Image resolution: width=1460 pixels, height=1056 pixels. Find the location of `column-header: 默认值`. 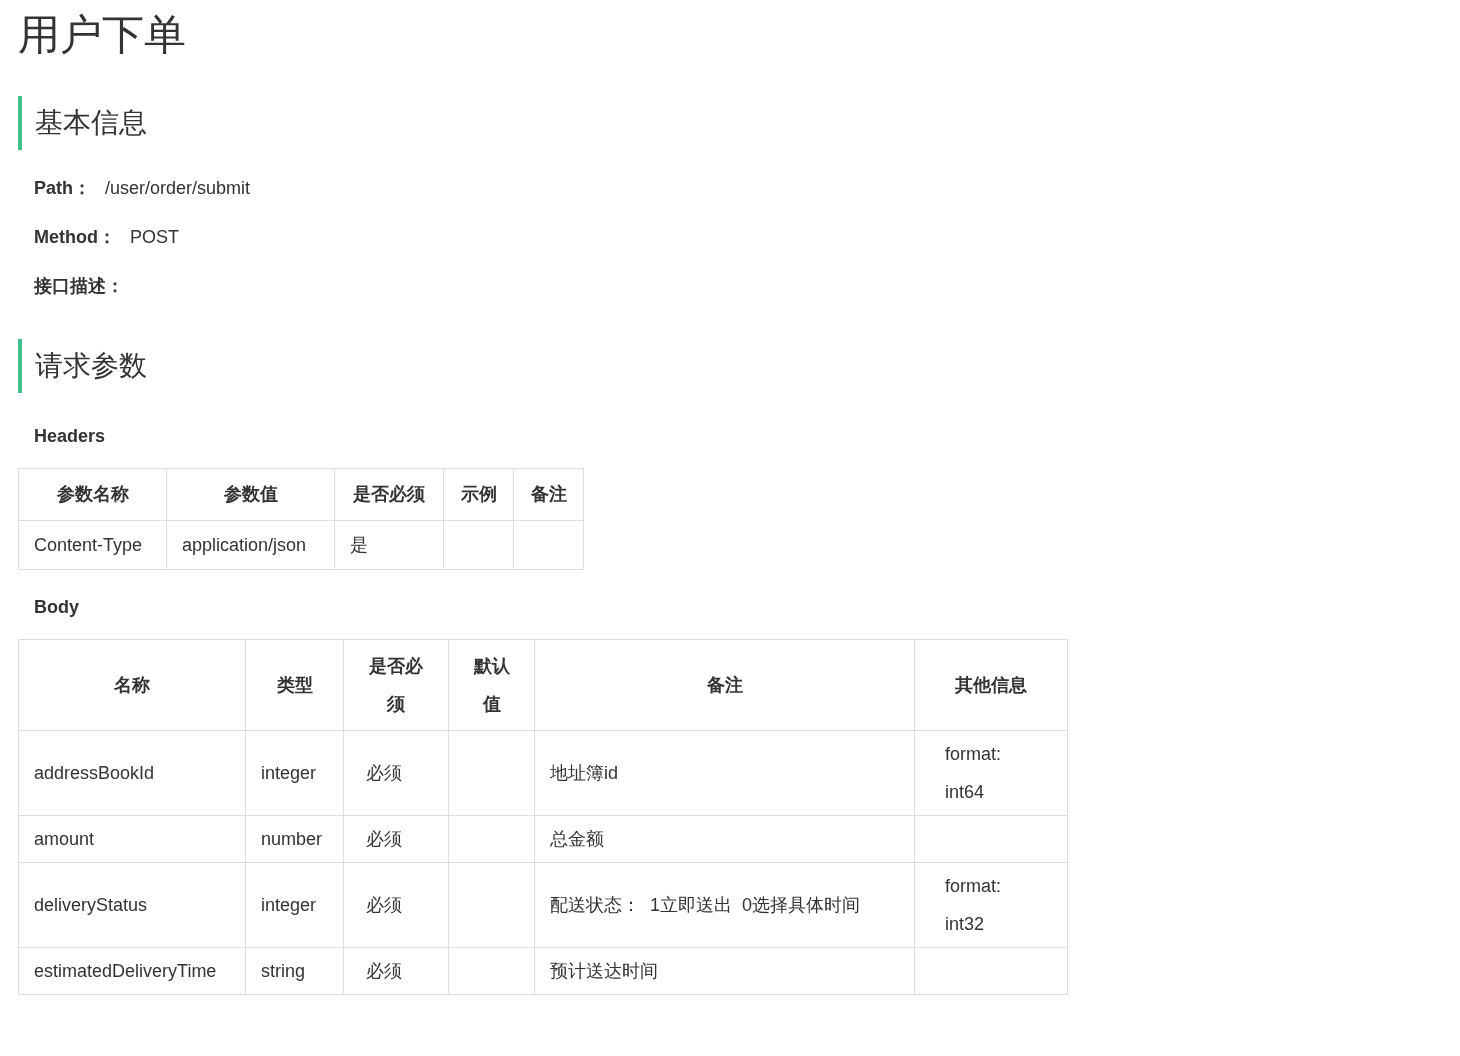

column-header: 默认值 is located at coordinates (491, 685).